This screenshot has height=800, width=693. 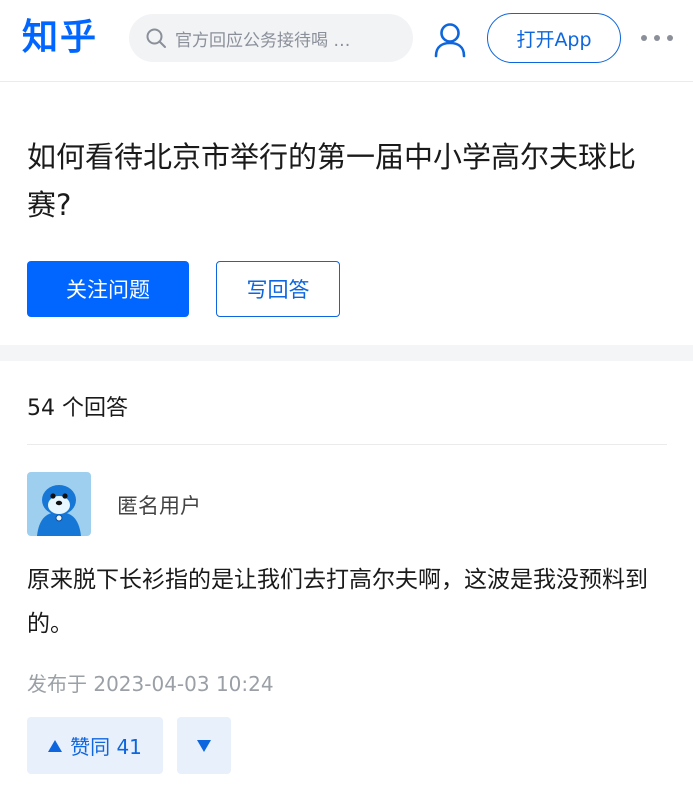 I want to click on zhihu-logo: 知乎, so click(x=60, y=38).